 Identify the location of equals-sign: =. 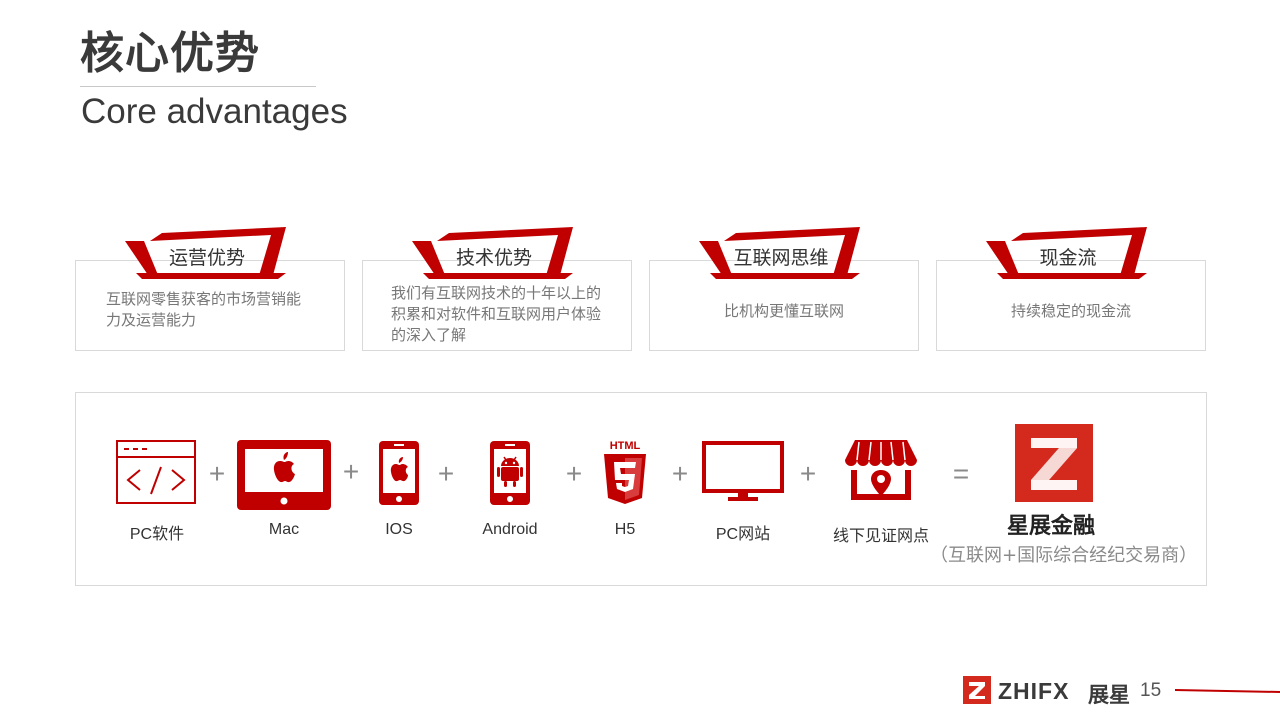
(961, 473).